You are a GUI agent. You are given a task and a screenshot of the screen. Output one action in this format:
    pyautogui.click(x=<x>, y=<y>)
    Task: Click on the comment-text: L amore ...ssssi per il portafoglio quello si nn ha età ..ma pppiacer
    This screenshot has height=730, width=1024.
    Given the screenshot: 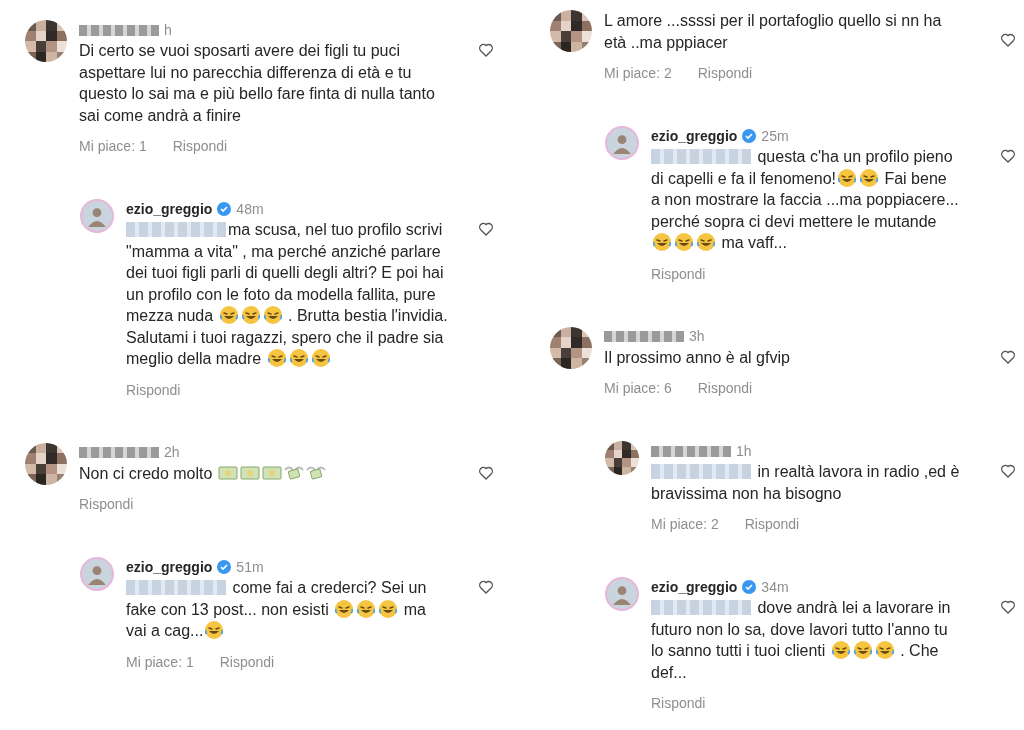 What is the action you would take?
    pyautogui.click(x=773, y=32)
    